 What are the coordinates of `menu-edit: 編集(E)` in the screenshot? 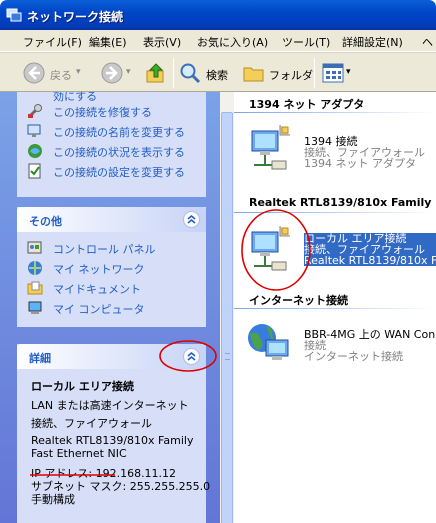 It's located at (108, 42).